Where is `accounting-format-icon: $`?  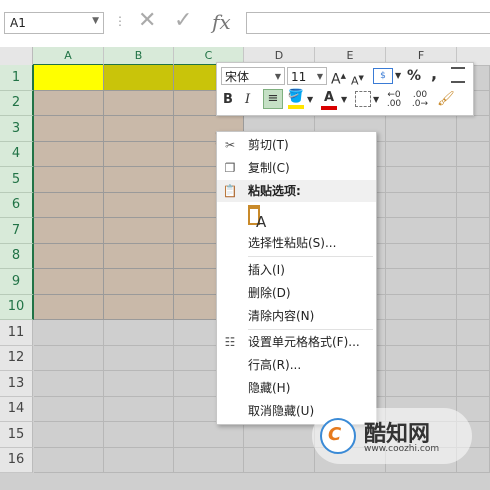
accounting-format-icon: $ is located at coordinates (383, 76).